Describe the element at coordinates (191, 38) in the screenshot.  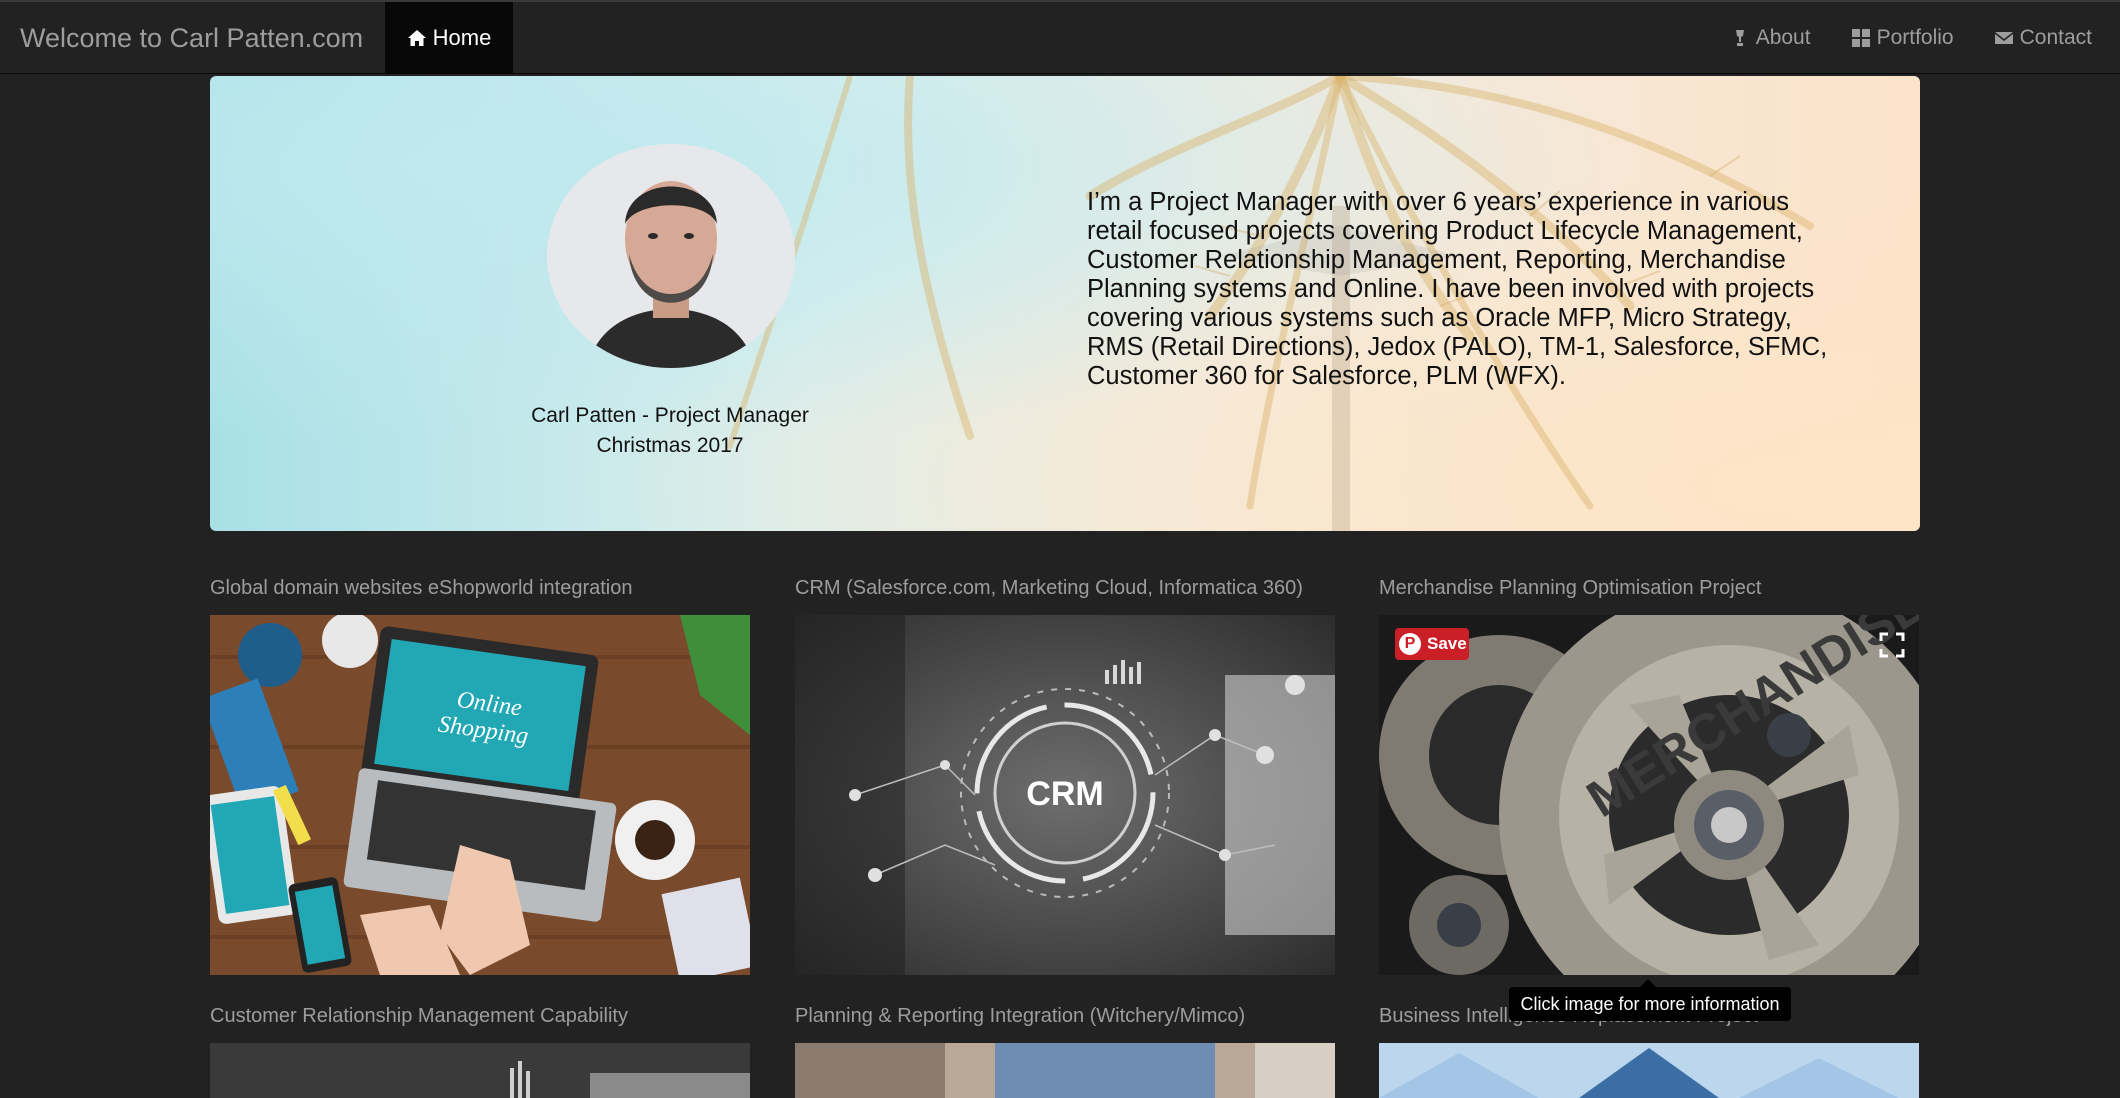
I see `site-brand: Welcome to Carl Patten.com` at that location.